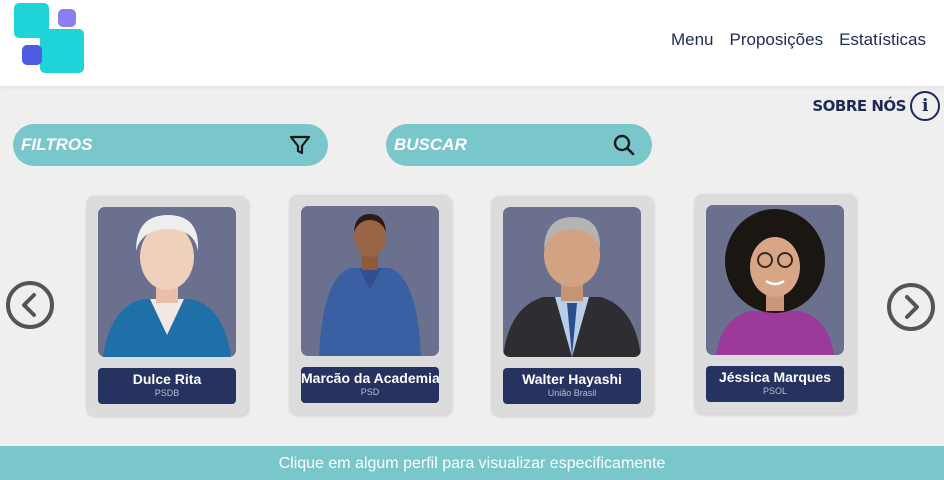 The height and width of the screenshot is (480, 944). Describe the element at coordinates (624, 145) in the screenshot. I see `search-icon` at that location.